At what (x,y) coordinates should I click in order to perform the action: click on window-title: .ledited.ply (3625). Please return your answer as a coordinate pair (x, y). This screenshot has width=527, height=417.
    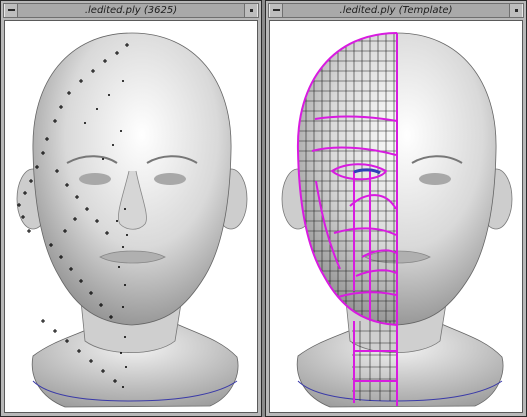
    Looking at the image, I should click on (131, 10).